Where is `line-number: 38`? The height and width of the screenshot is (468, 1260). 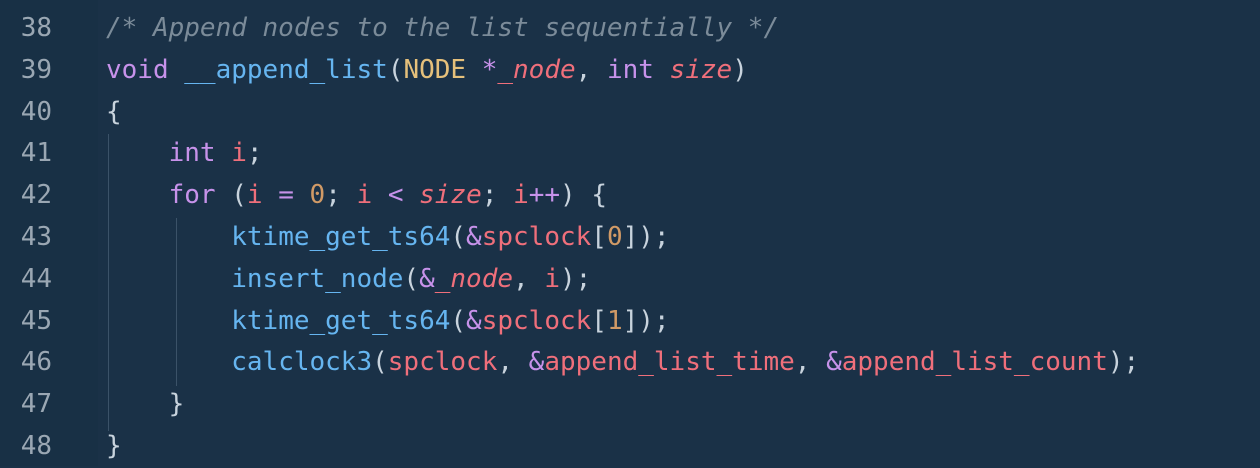 line-number: 38 is located at coordinates (36, 28).